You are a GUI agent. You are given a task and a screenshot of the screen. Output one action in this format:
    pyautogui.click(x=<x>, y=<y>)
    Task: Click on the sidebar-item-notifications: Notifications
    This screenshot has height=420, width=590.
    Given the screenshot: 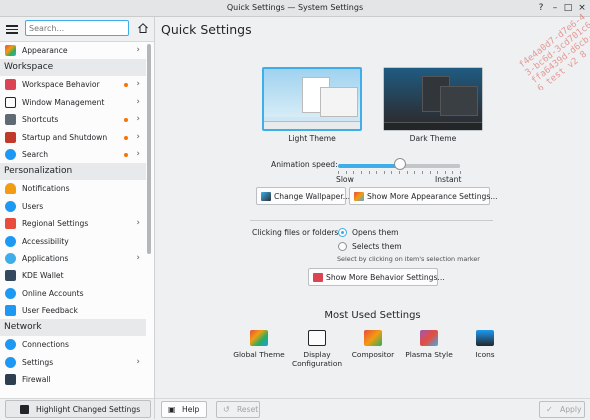 What is the action you would take?
    pyautogui.click(x=73, y=188)
    